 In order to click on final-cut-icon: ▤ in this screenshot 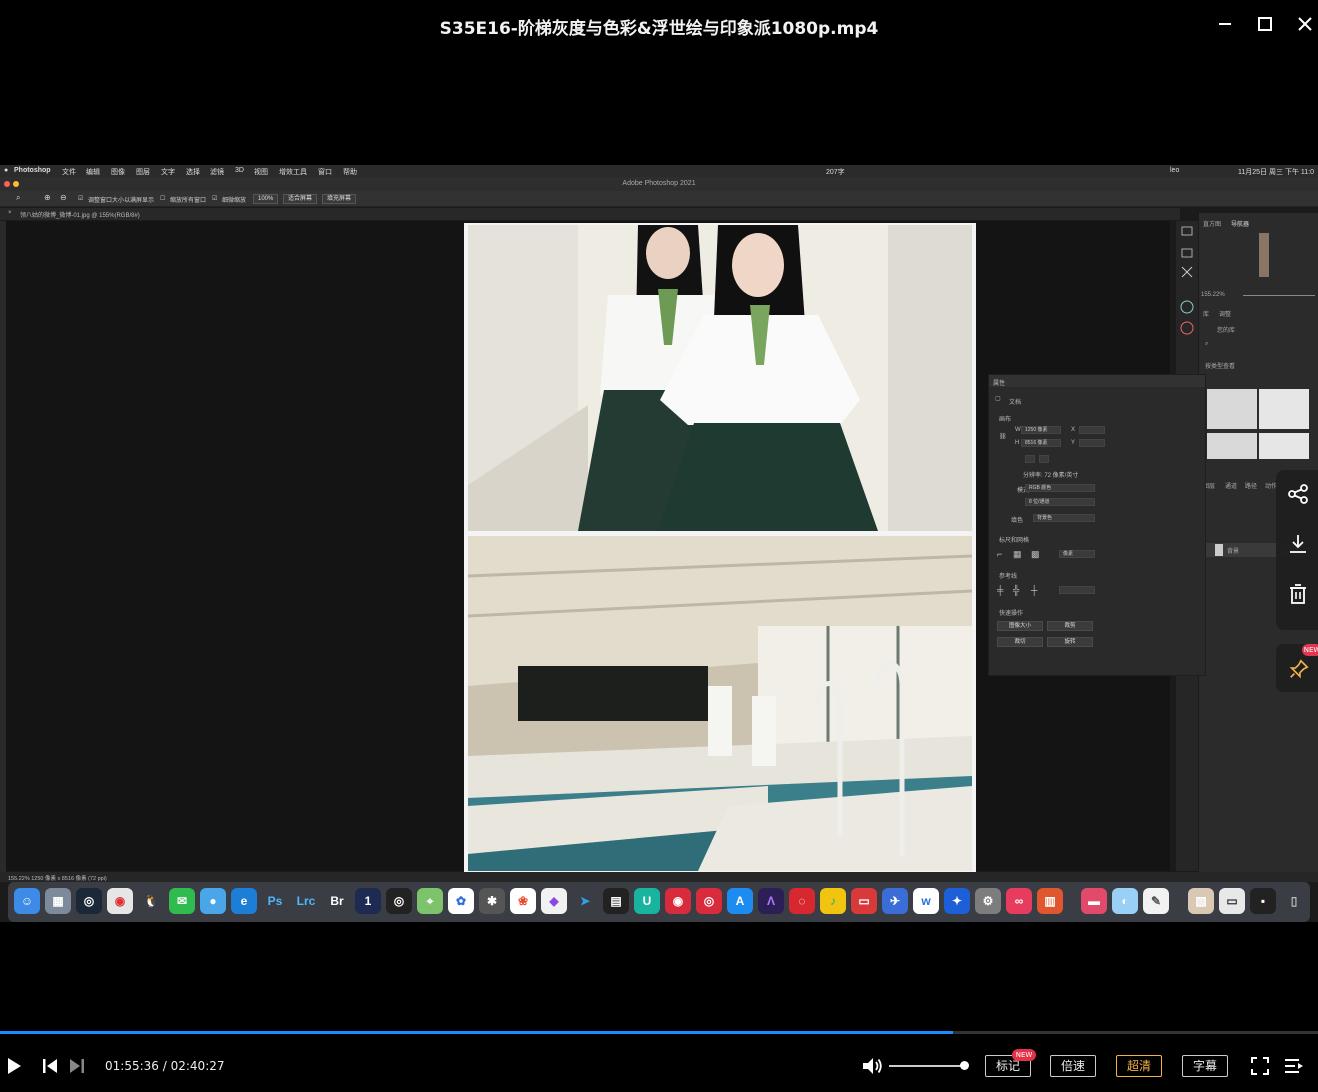, I will do `click(616, 901)`.